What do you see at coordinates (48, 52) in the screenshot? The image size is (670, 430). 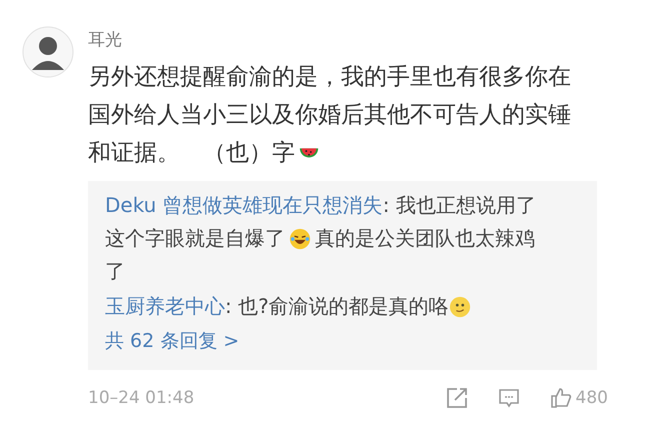 I see `avatar` at bounding box center [48, 52].